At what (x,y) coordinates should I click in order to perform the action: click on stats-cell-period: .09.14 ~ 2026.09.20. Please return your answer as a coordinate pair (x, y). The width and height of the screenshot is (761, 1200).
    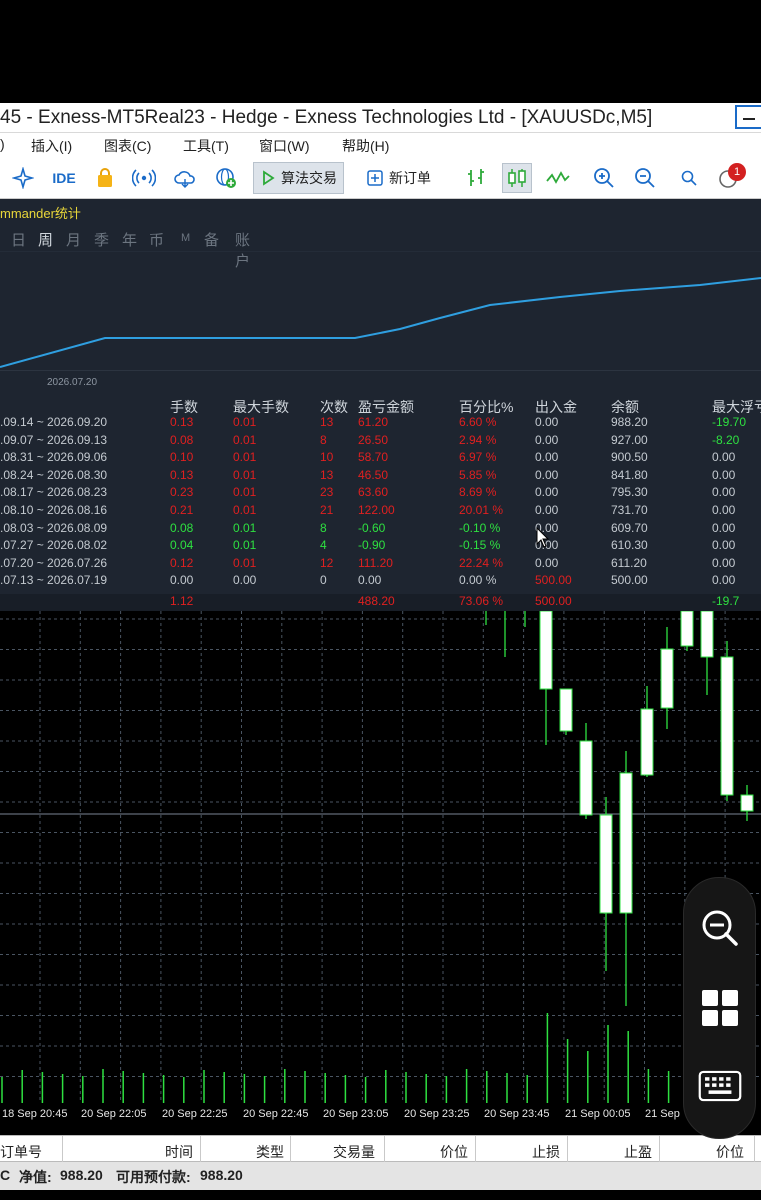
    Looking at the image, I should click on (54, 422).